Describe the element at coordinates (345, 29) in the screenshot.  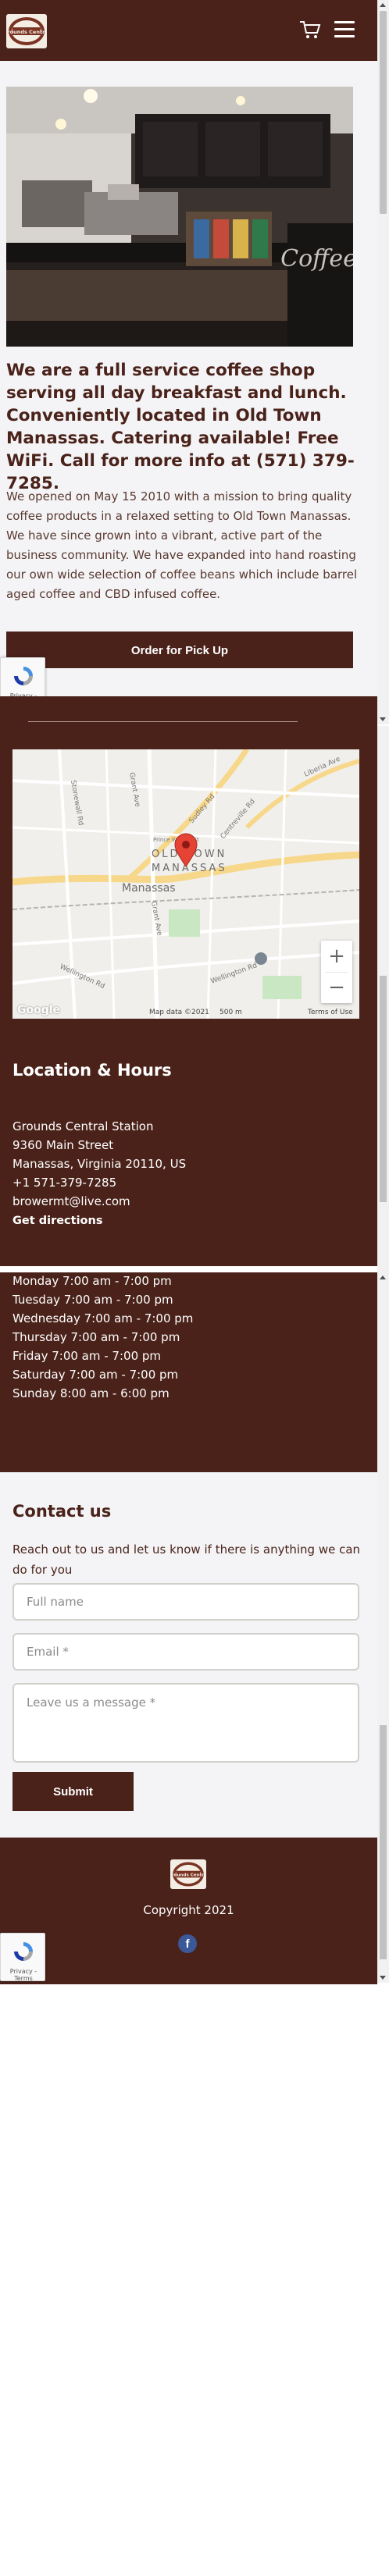
I see `hamburger-menu-icon` at that location.